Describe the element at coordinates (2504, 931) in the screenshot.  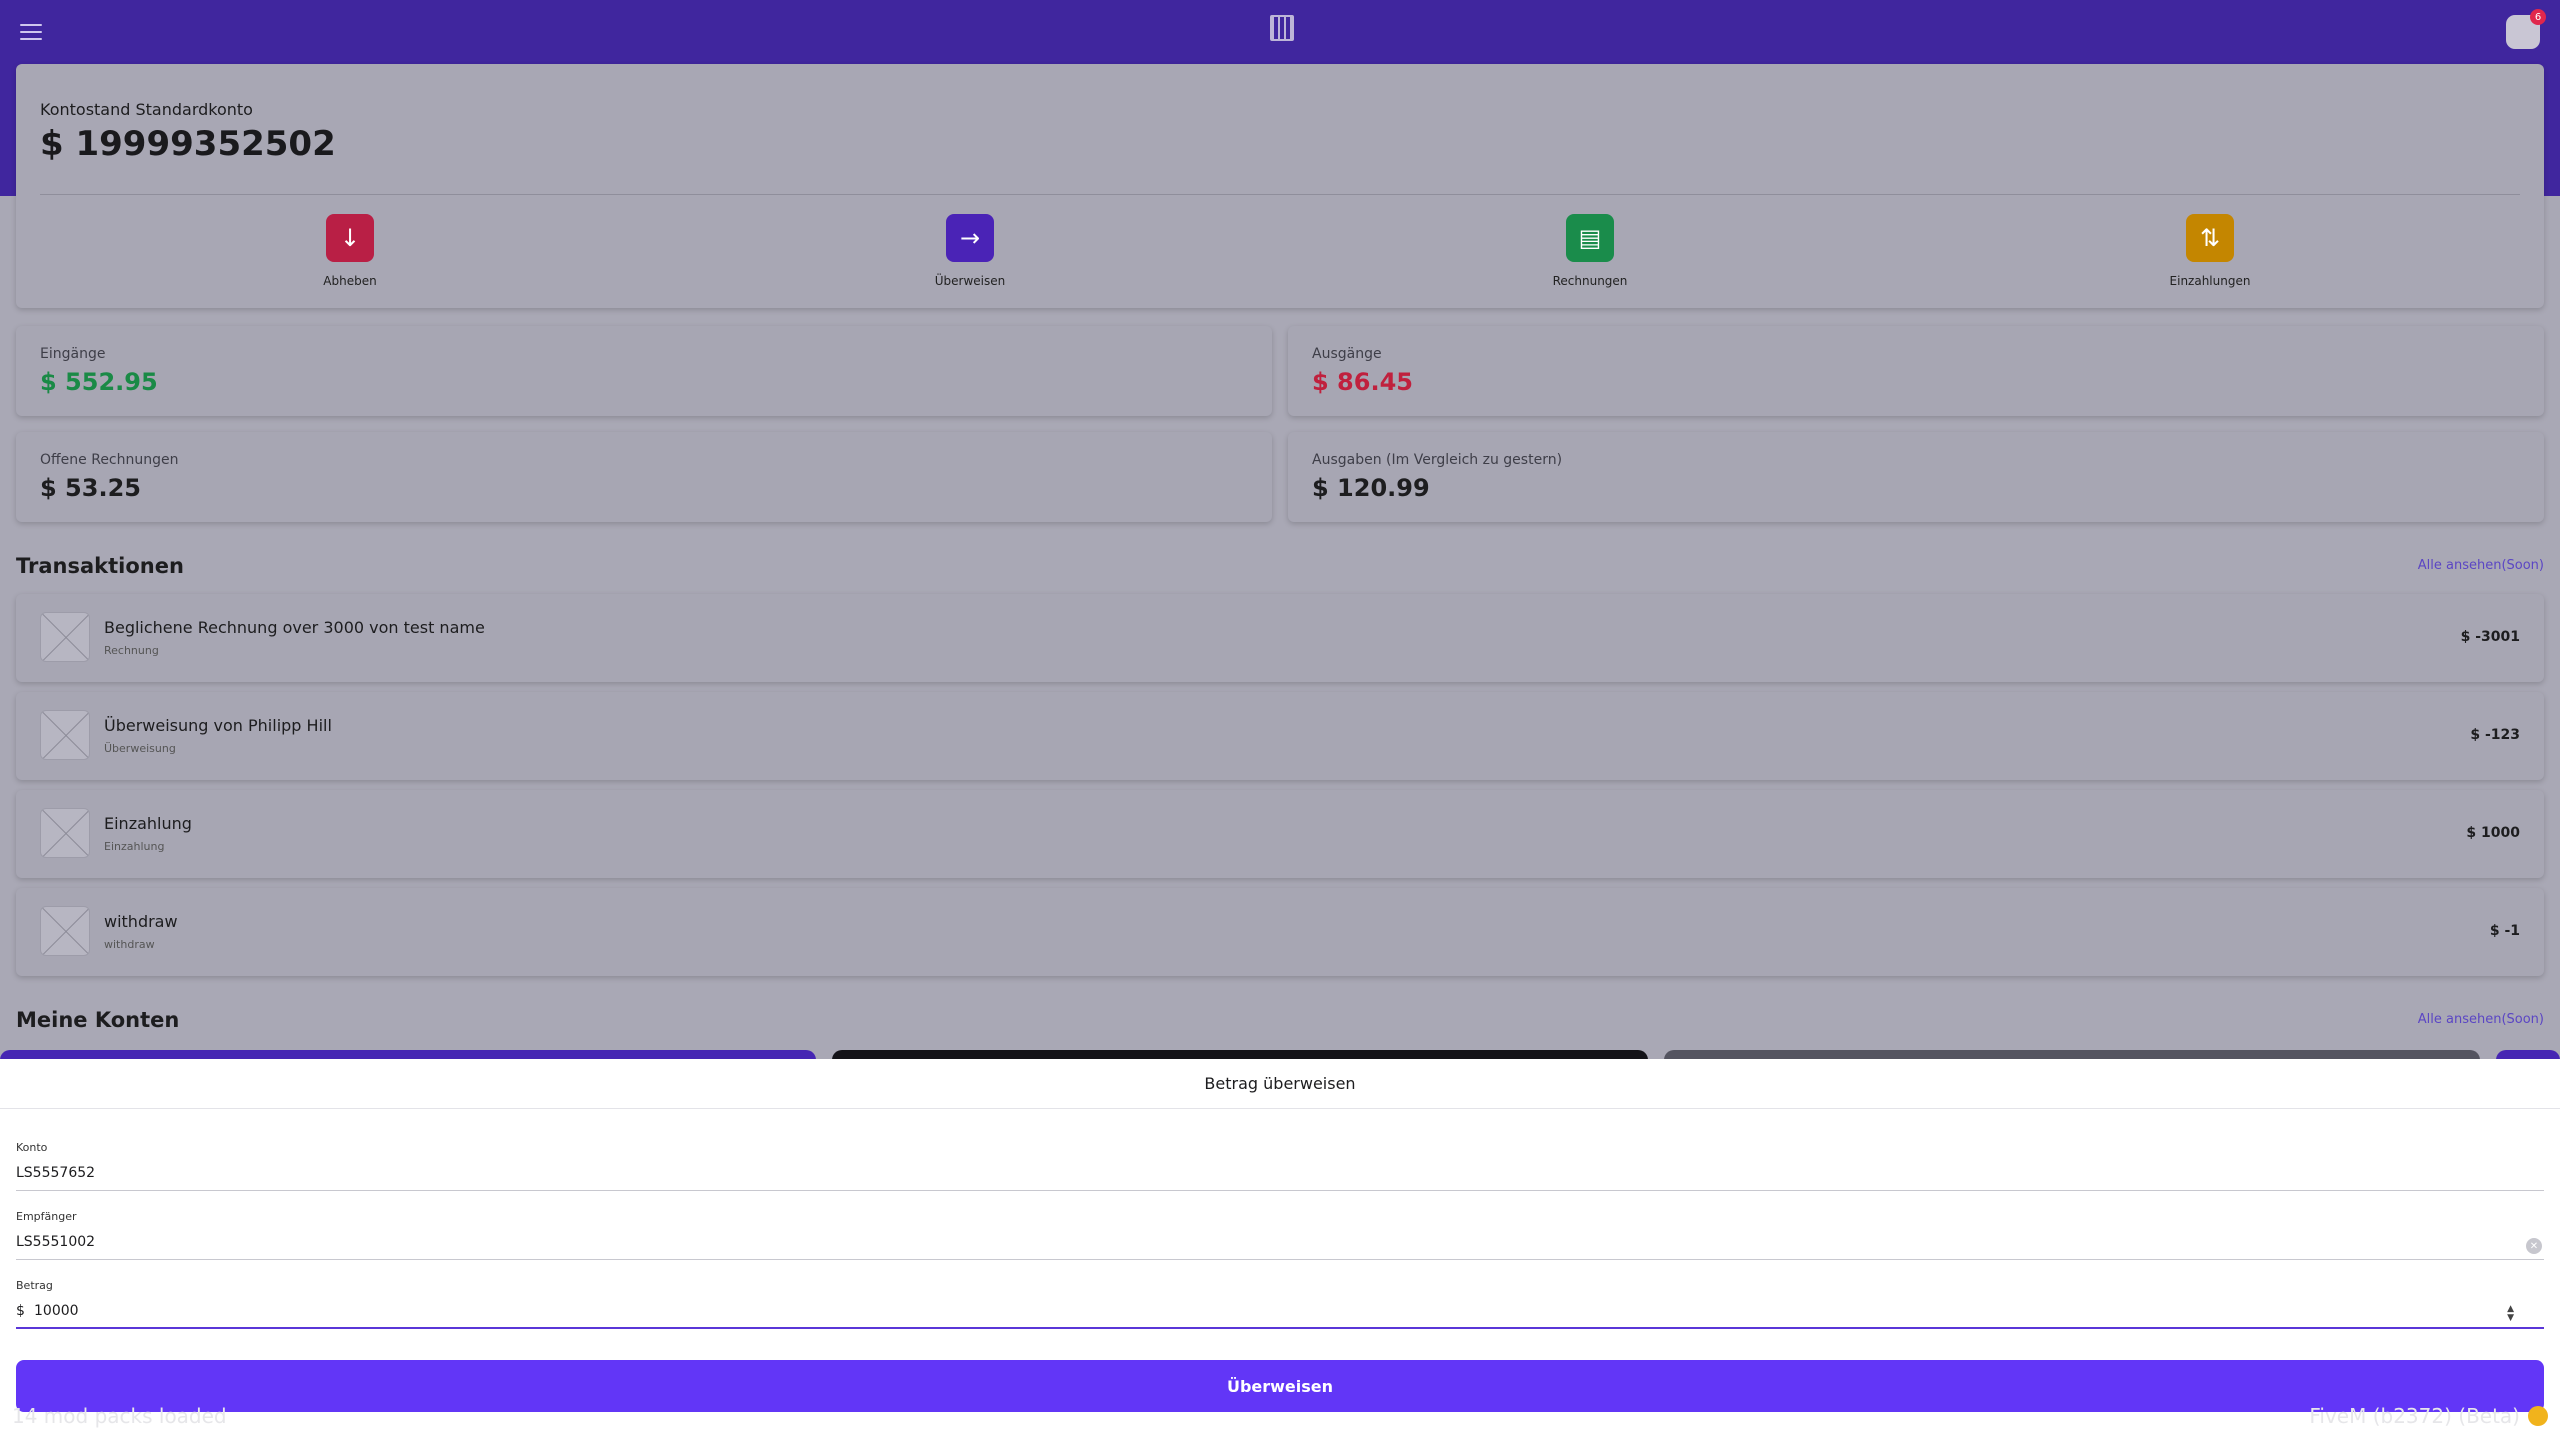
I see `transaction-amount: $ -1` at that location.